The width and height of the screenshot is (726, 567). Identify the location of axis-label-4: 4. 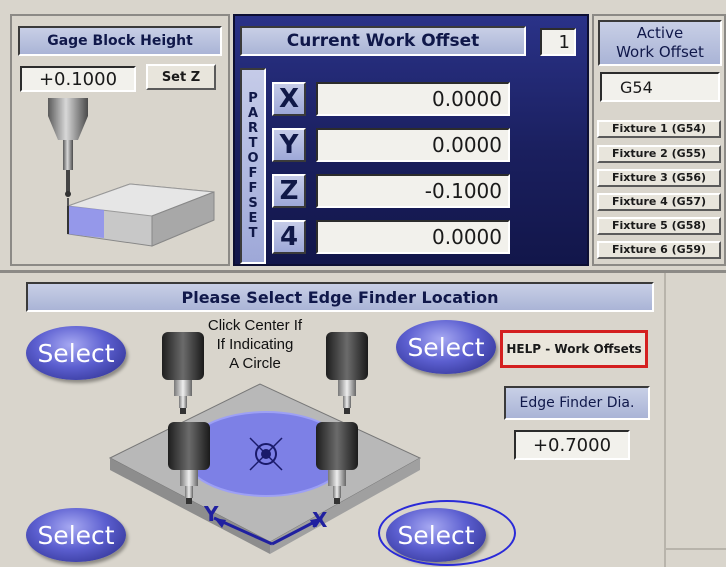
(289, 237).